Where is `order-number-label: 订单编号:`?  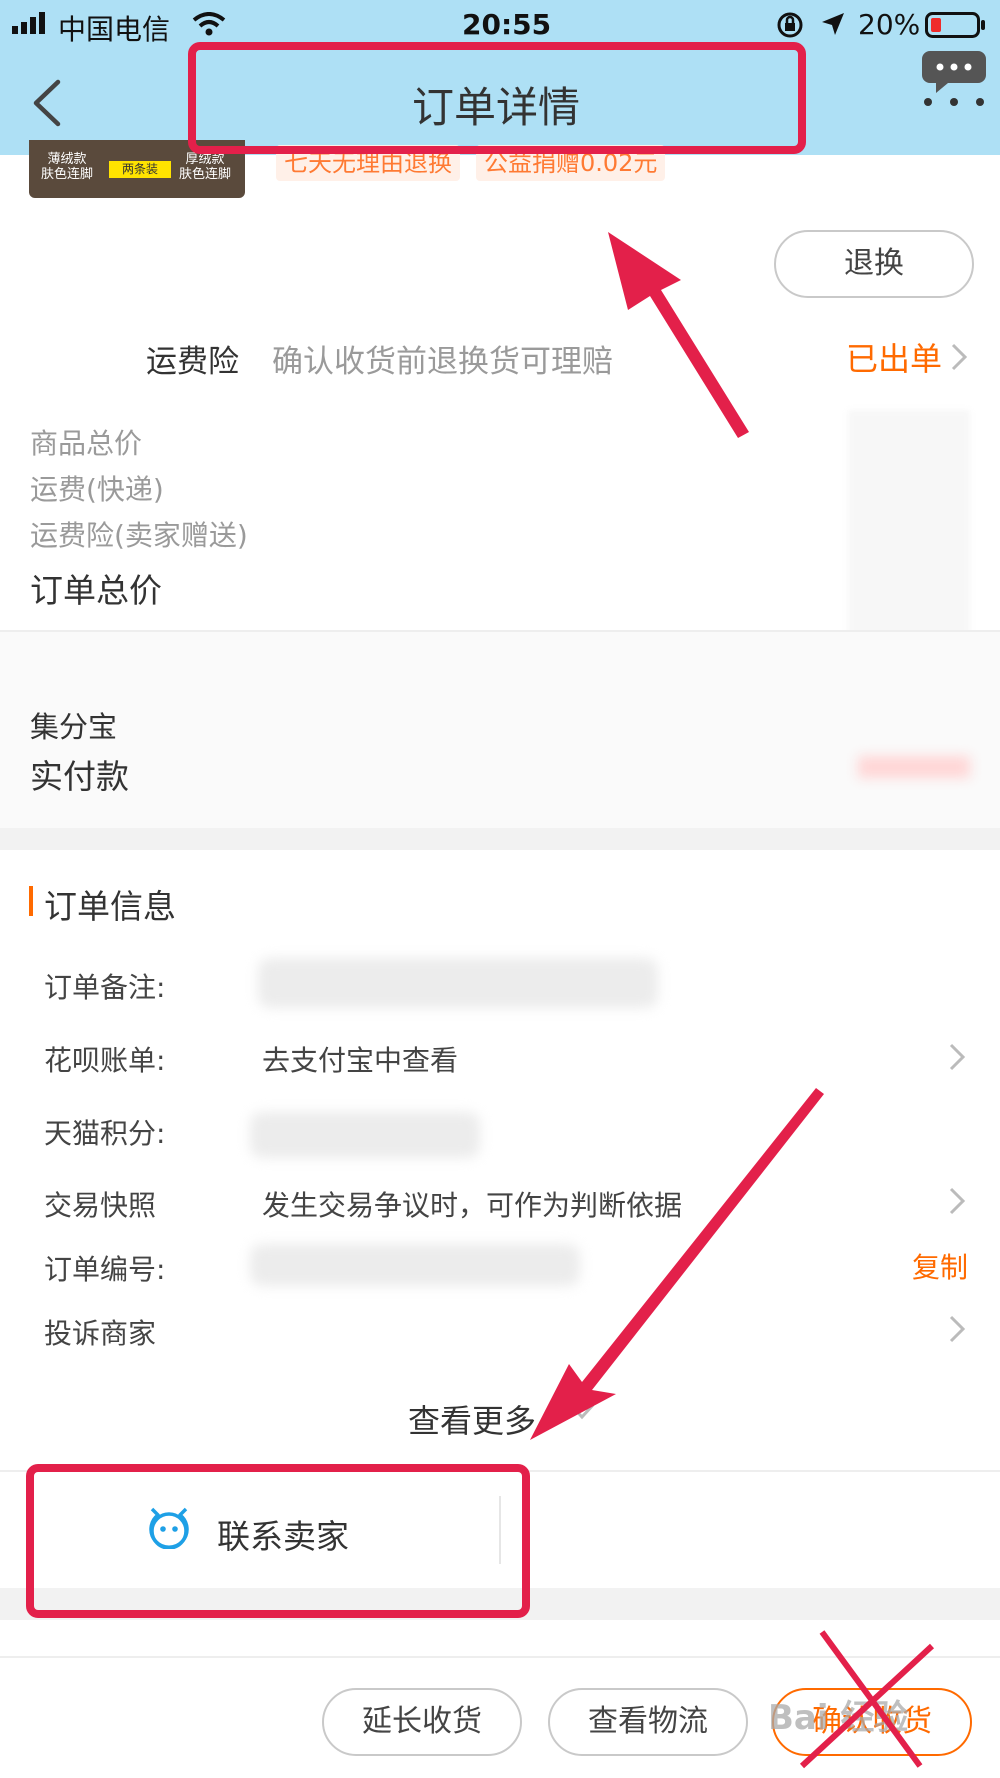 order-number-label: 订单编号: is located at coordinates (105, 1269).